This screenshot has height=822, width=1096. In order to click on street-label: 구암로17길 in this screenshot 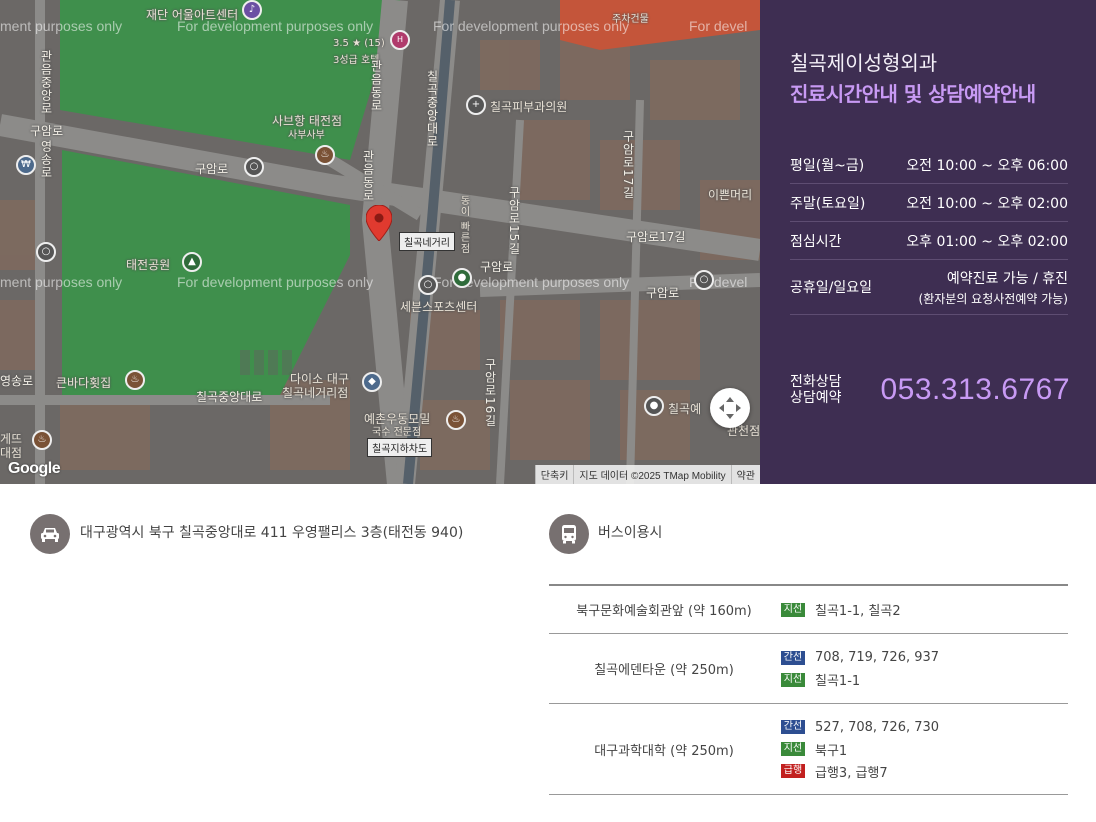, I will do `click(628, 165)`.